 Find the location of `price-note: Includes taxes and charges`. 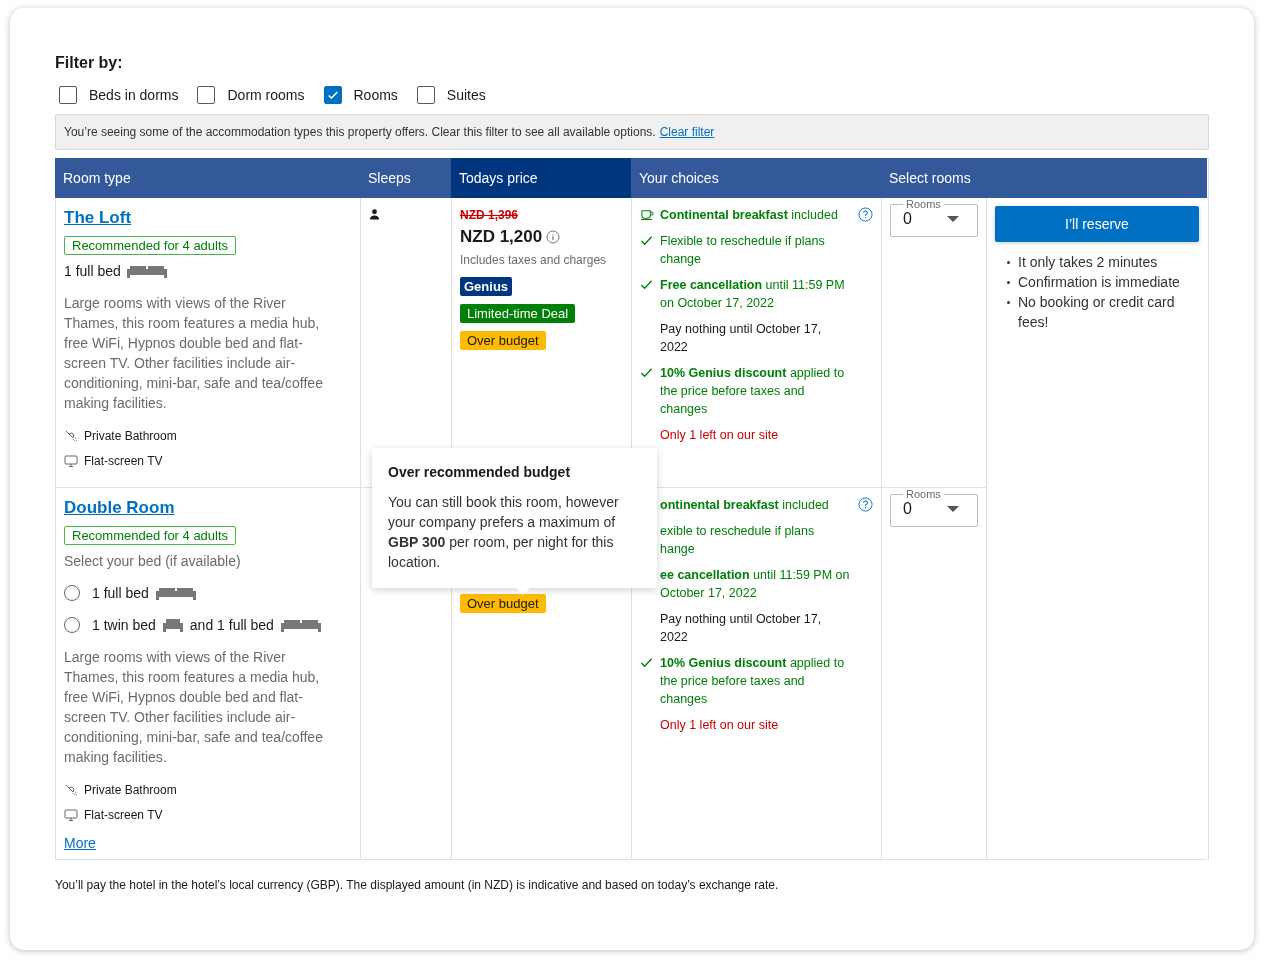

price-note: Includes taxes and charges is located at coordinates (534, 260).